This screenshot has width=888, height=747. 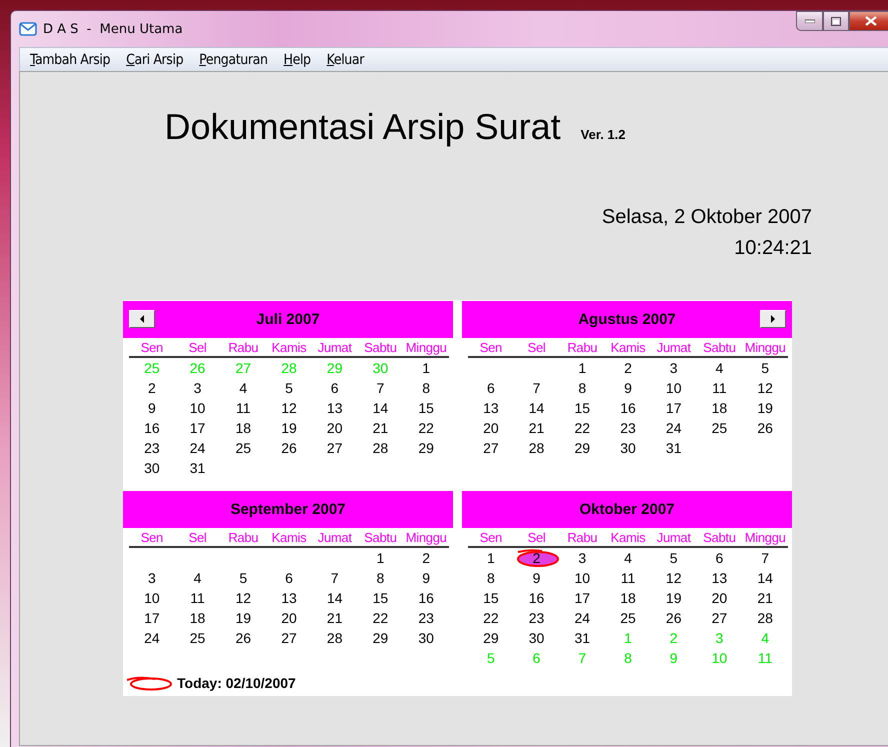 I want to click on day-number: 15, so click(x=491, y=598).